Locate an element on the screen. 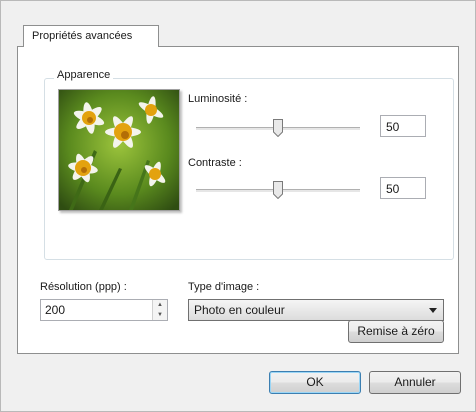  contrast-label: Contraste : is located at coordinates (215, 163).